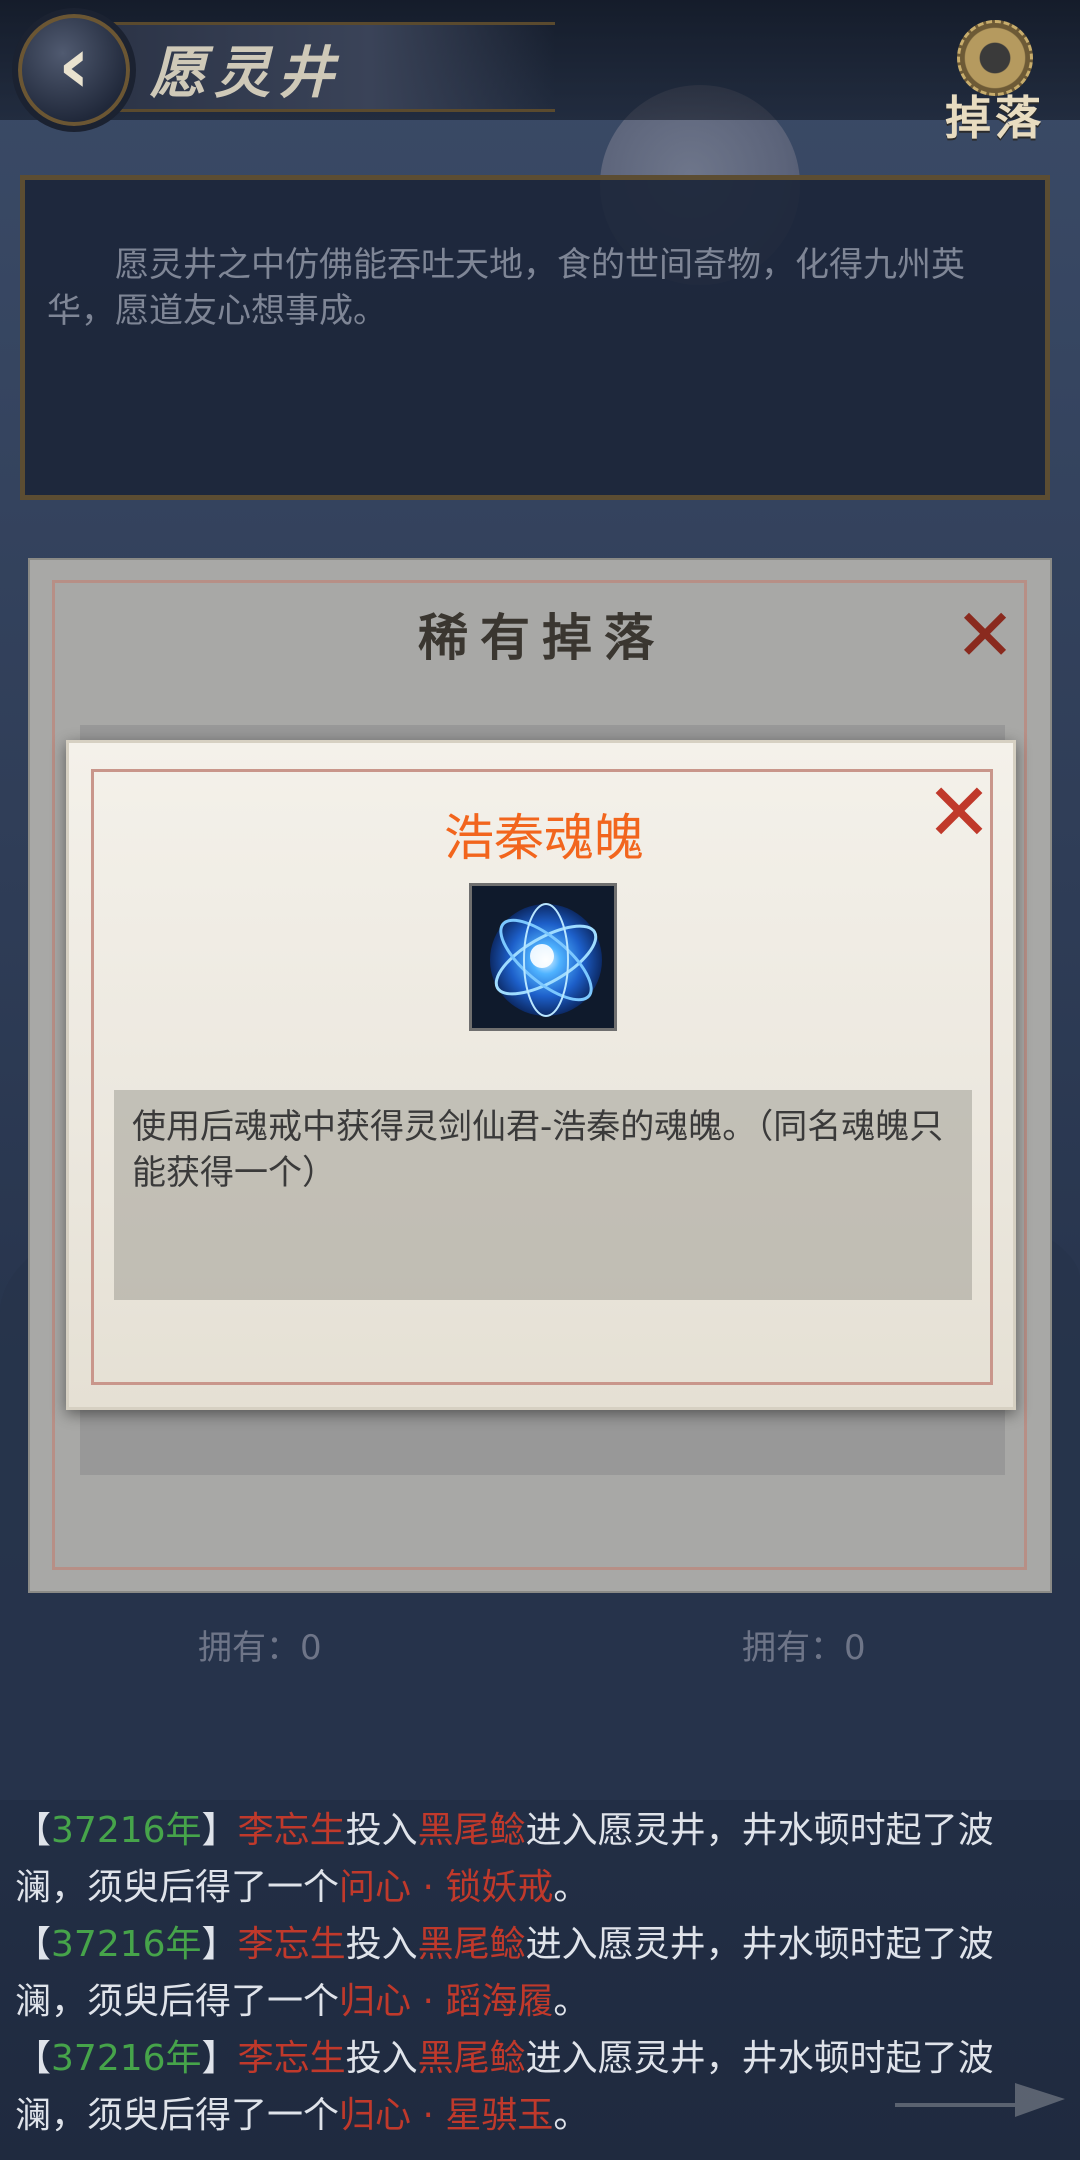 This screenshot has width=1080, height=2160. What do you see at coordinates (544, 838) in the screenshot?
I see `item-name: 浩秦魂魄` at bounding box center [544, 838].